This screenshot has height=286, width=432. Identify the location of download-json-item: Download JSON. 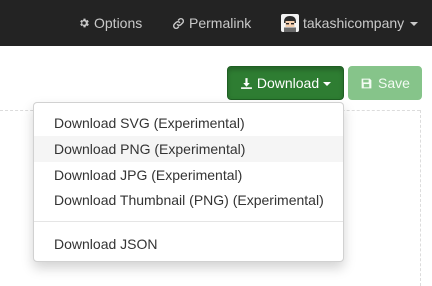
(188, 244).